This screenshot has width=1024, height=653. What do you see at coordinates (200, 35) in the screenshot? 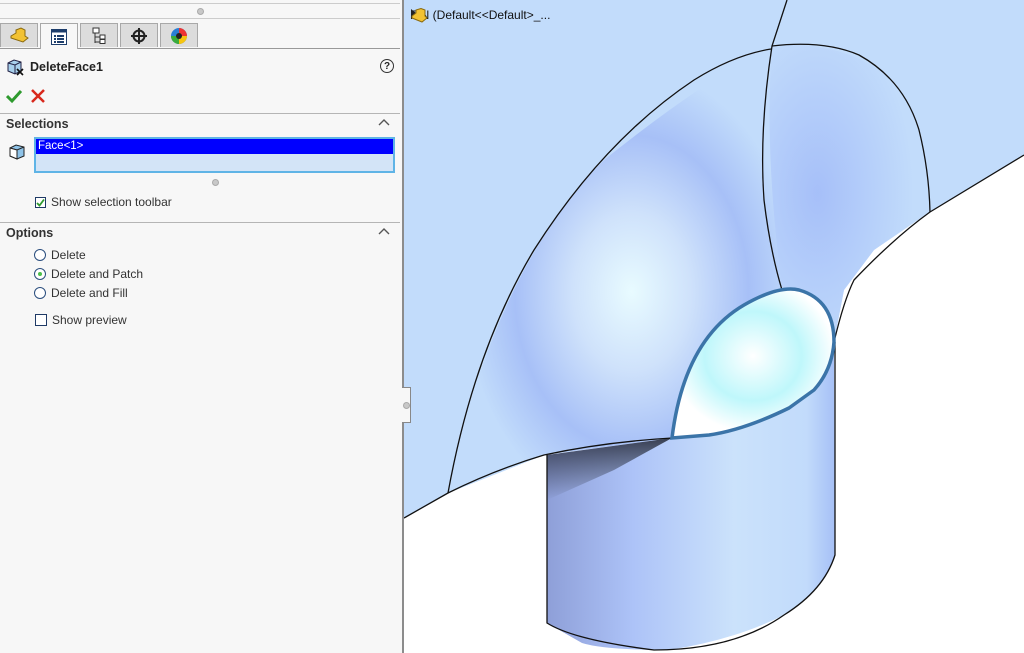
I see `manager-tabs` at bounding box center [200, 35].